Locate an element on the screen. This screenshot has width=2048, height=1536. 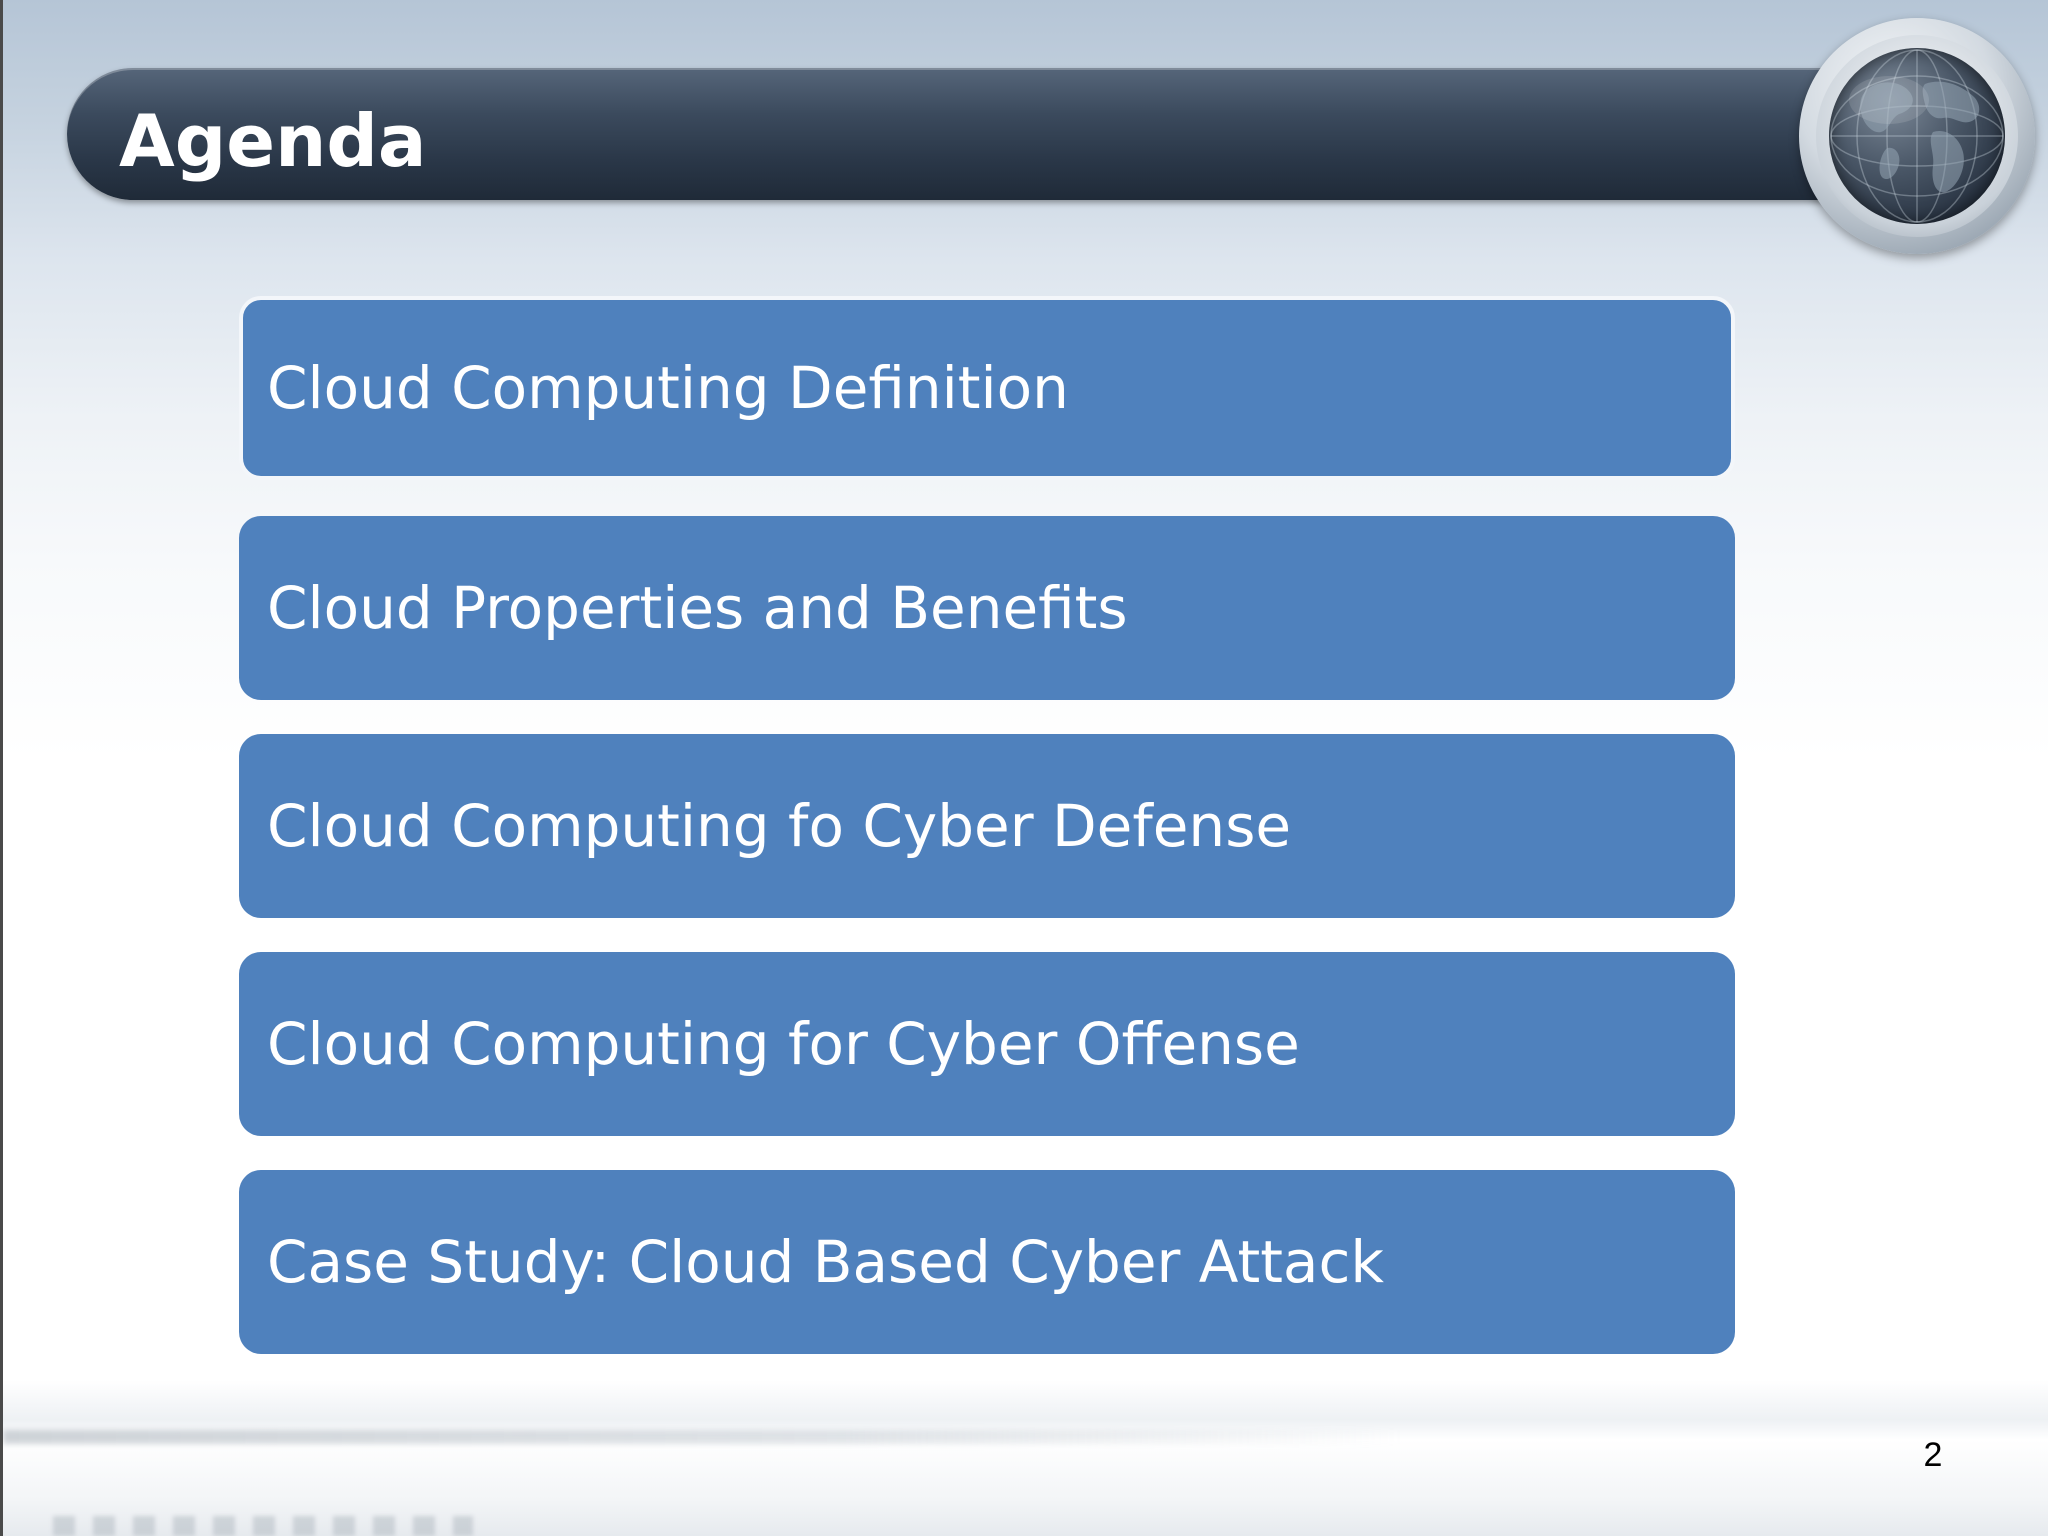
slide-title: Agenda is located at coordinates (273, 141).